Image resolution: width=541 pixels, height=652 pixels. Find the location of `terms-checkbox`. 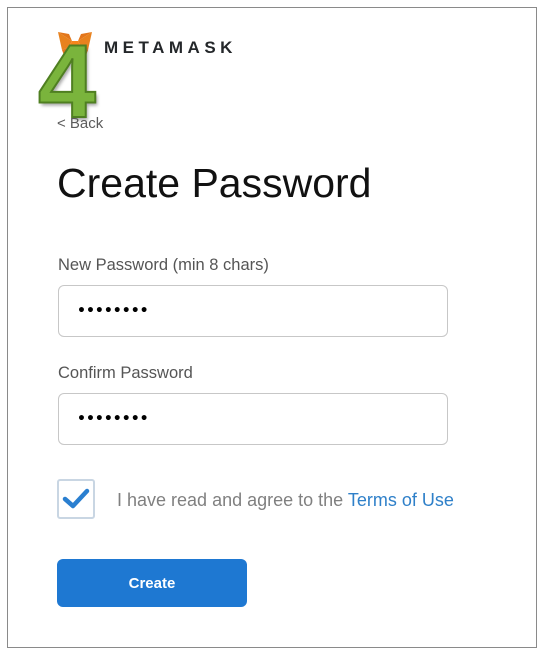

terms-checkbox is located at coordinates (76, 499).